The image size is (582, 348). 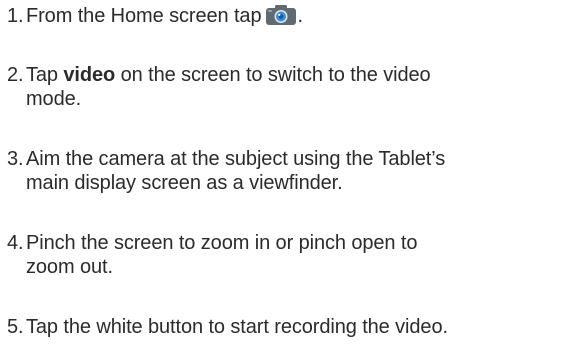 What do you see at coordinates (15, 327) in the screenshot?
I see `step-number: 5.` at bounding box center [15, 327].